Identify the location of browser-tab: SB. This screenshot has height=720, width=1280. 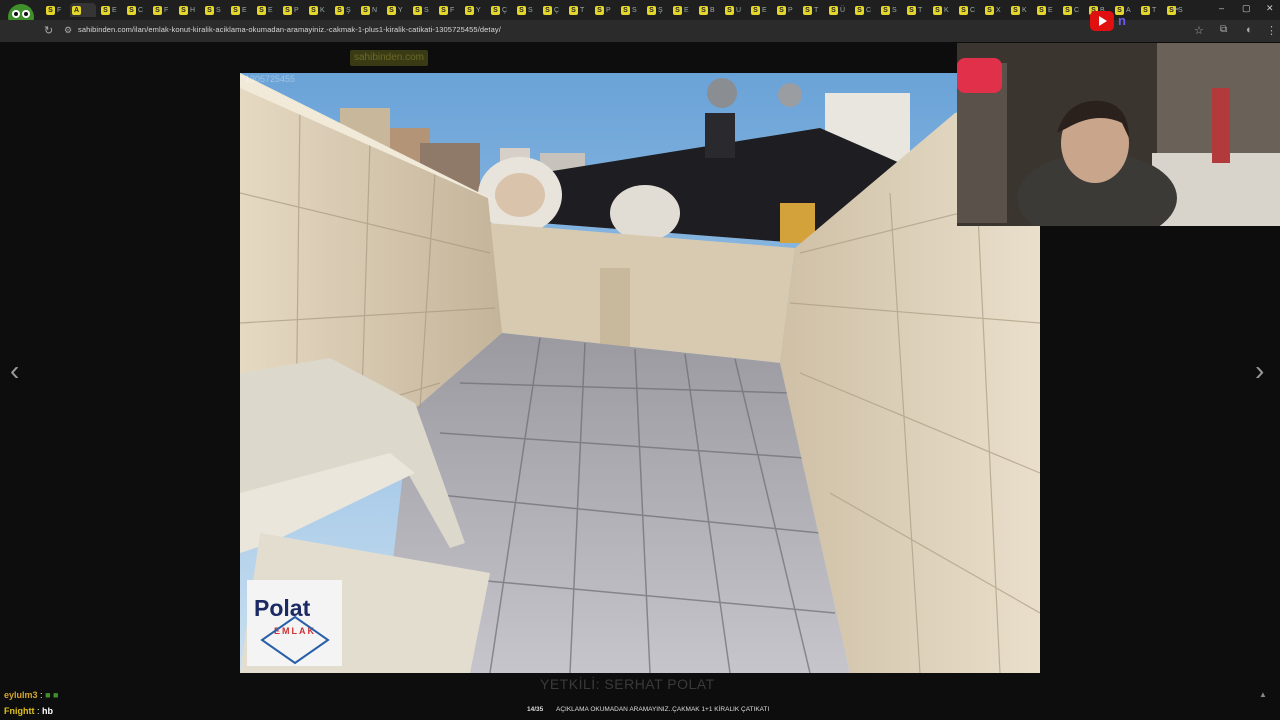
(708, 10).